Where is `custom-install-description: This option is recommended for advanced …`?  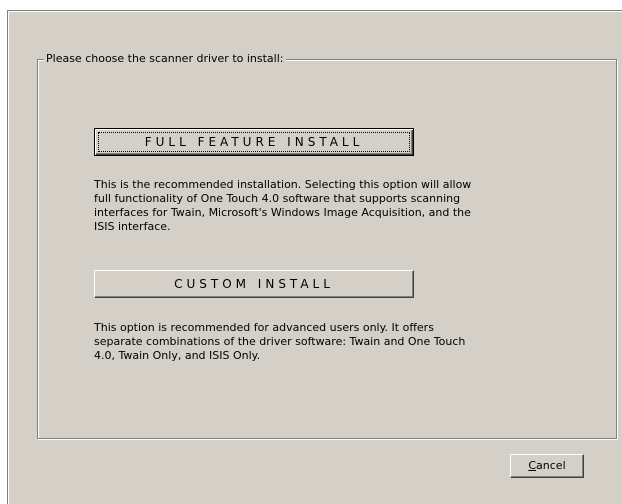
custom-install-description: This option is recommended for advanced … is located at coordinates (280, 341).